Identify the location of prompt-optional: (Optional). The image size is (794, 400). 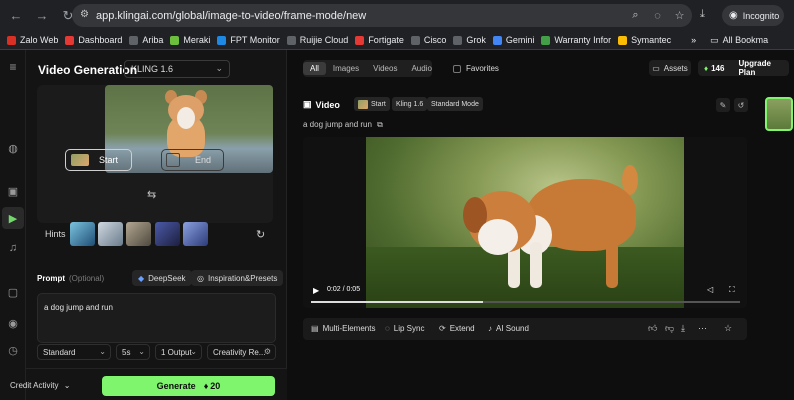
(87, 278).